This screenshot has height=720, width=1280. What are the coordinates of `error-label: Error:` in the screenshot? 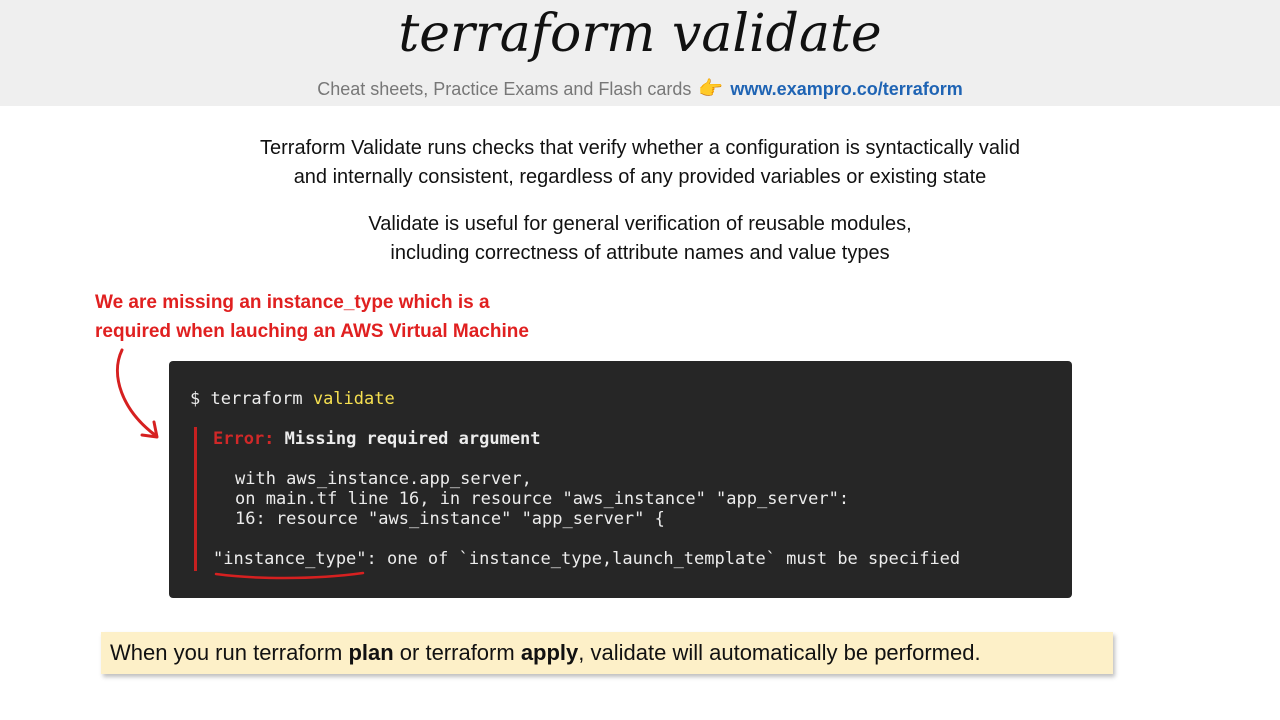 It's located at (244, 439).